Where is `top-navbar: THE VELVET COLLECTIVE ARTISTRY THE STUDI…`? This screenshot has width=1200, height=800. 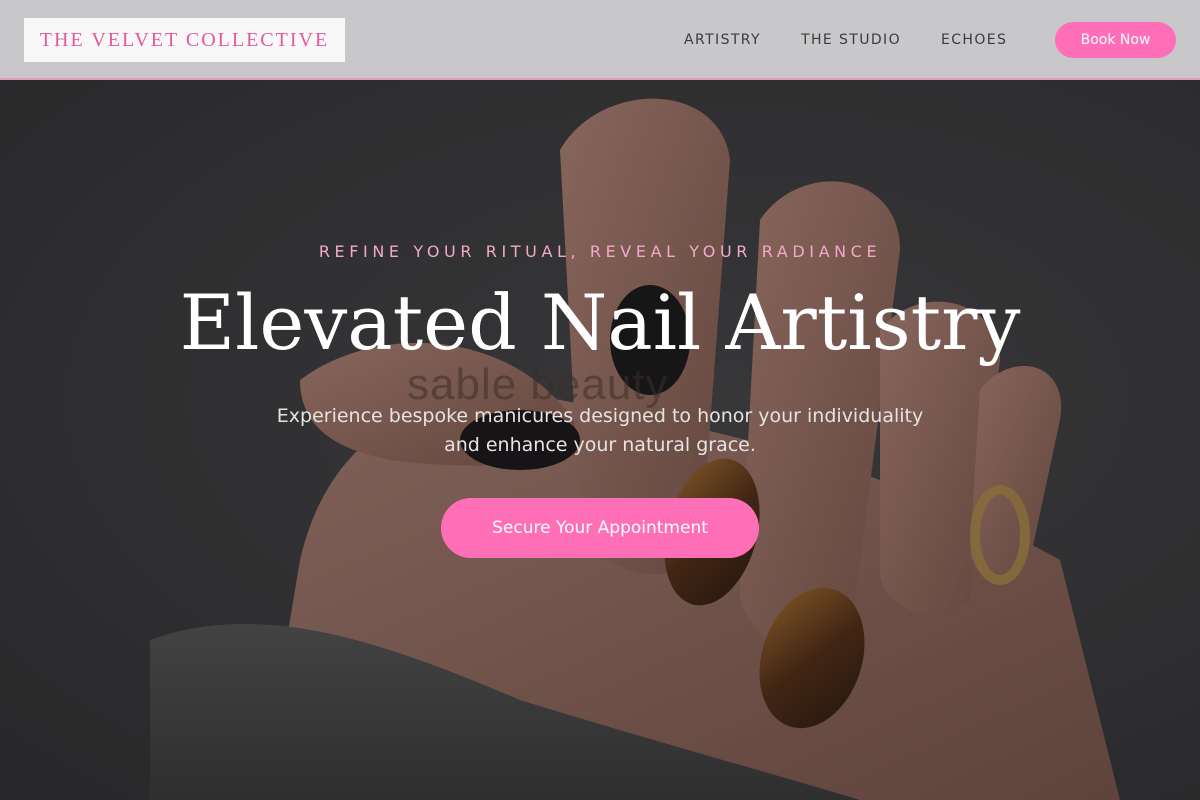 top-navbar: THE VELVET COLLECTIVE ARTISTRY THE STUDI… is located at coordinates (600, 40).